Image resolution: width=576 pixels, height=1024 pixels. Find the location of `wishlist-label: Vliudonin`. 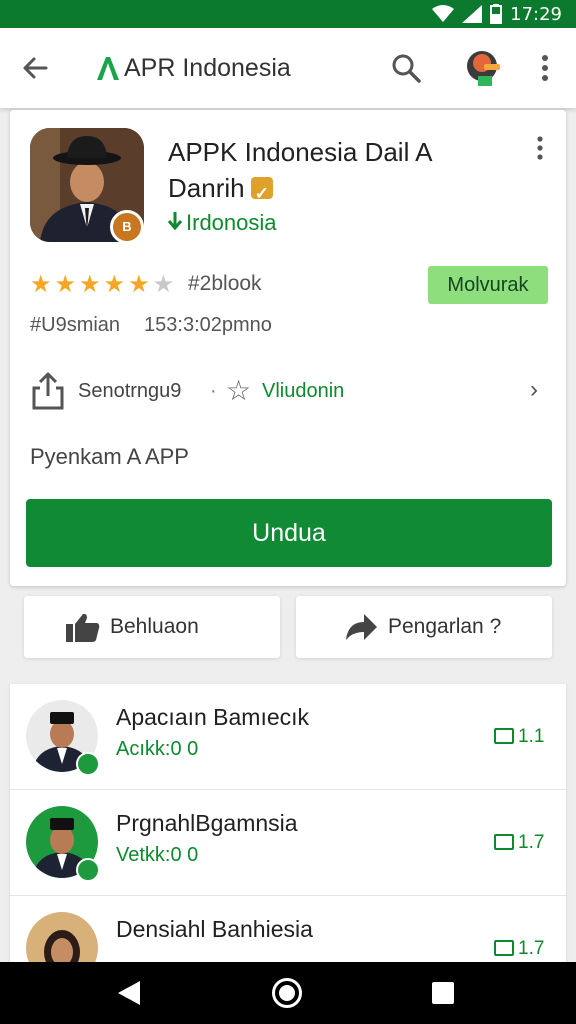

wishlist-label: Vliudonin is located at coordinates (303, 391).